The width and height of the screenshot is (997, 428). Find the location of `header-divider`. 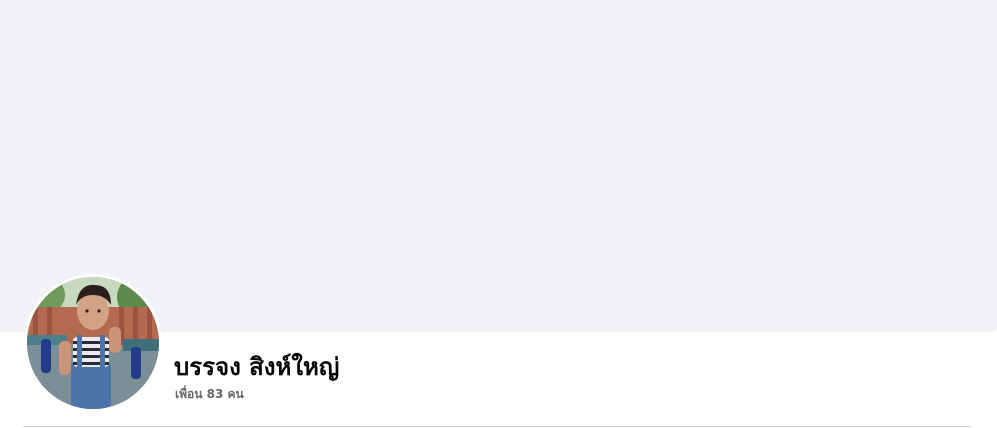

header-divider is located at coordinates (497, 426).